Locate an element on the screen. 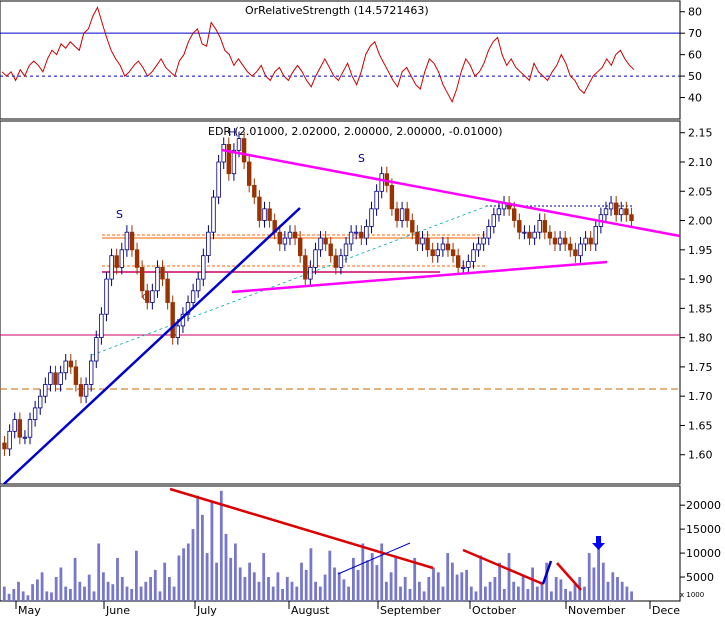 The image size is (725, 617). month-label: September is located at coordinates (410, 610).